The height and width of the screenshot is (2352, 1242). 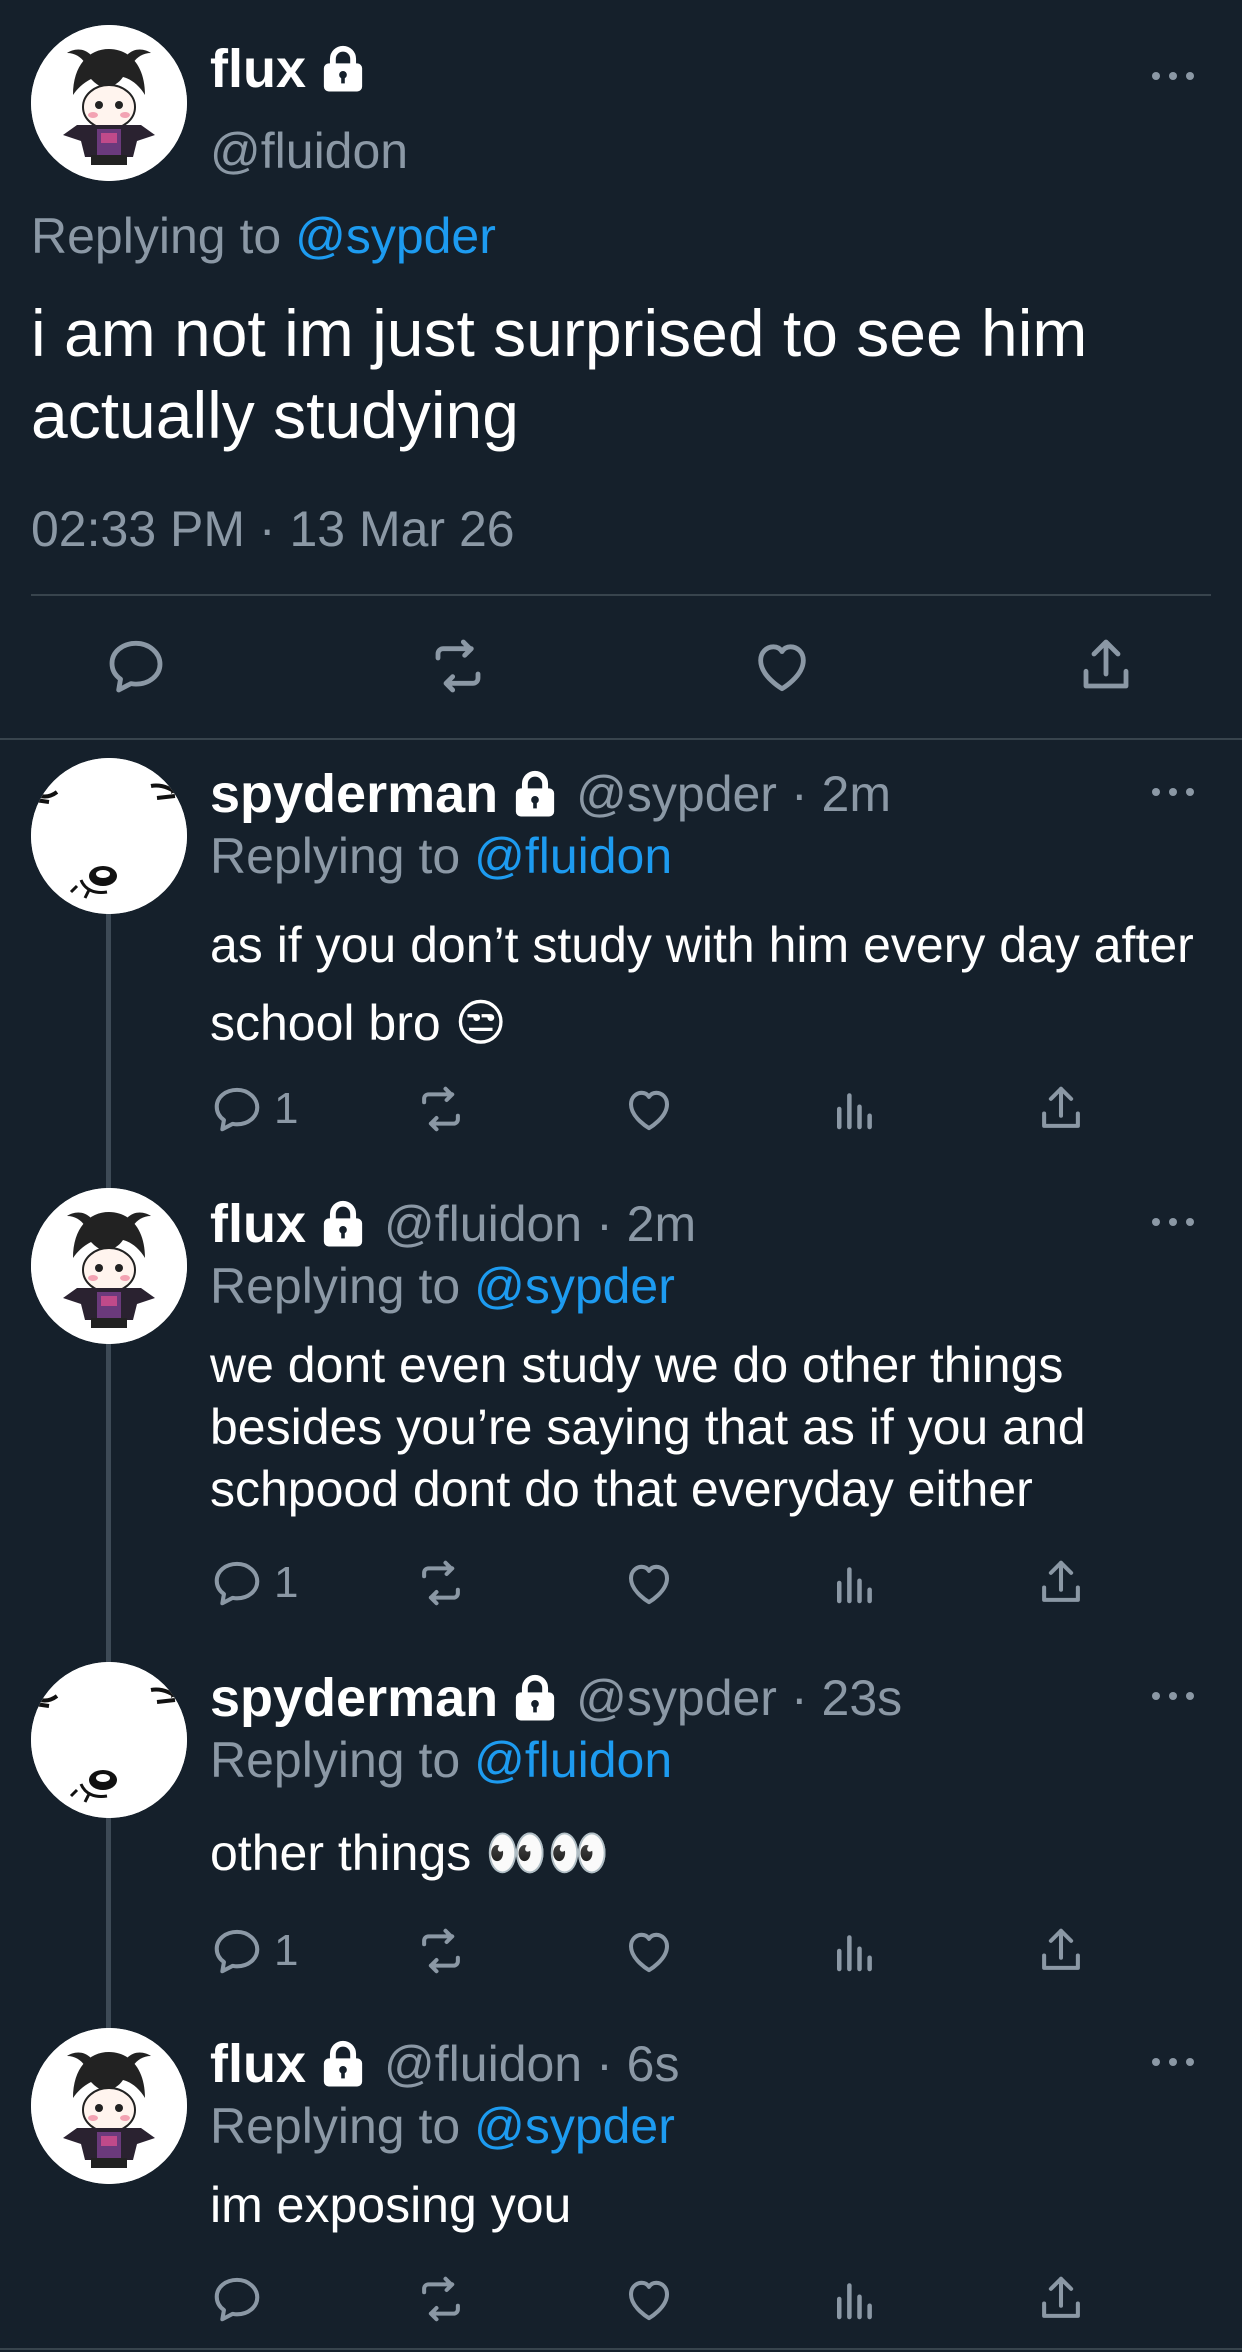 What do you see at coordinates (273, 529) in the screenshot?
I see `timestamp: 02:33 PM · 13 Mar 26` at bounding box center [273, 529].